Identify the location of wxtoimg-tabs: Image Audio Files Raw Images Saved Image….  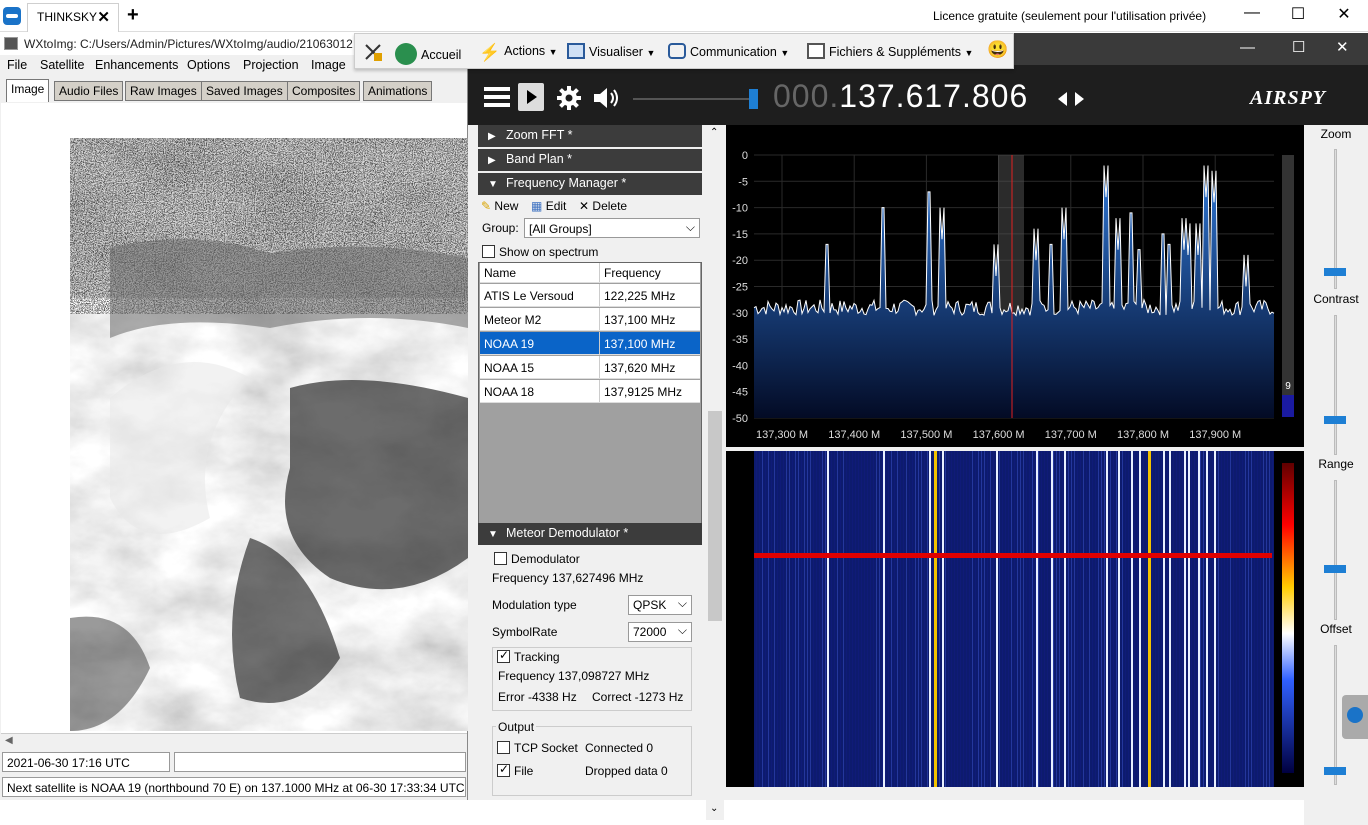
(234, 91).